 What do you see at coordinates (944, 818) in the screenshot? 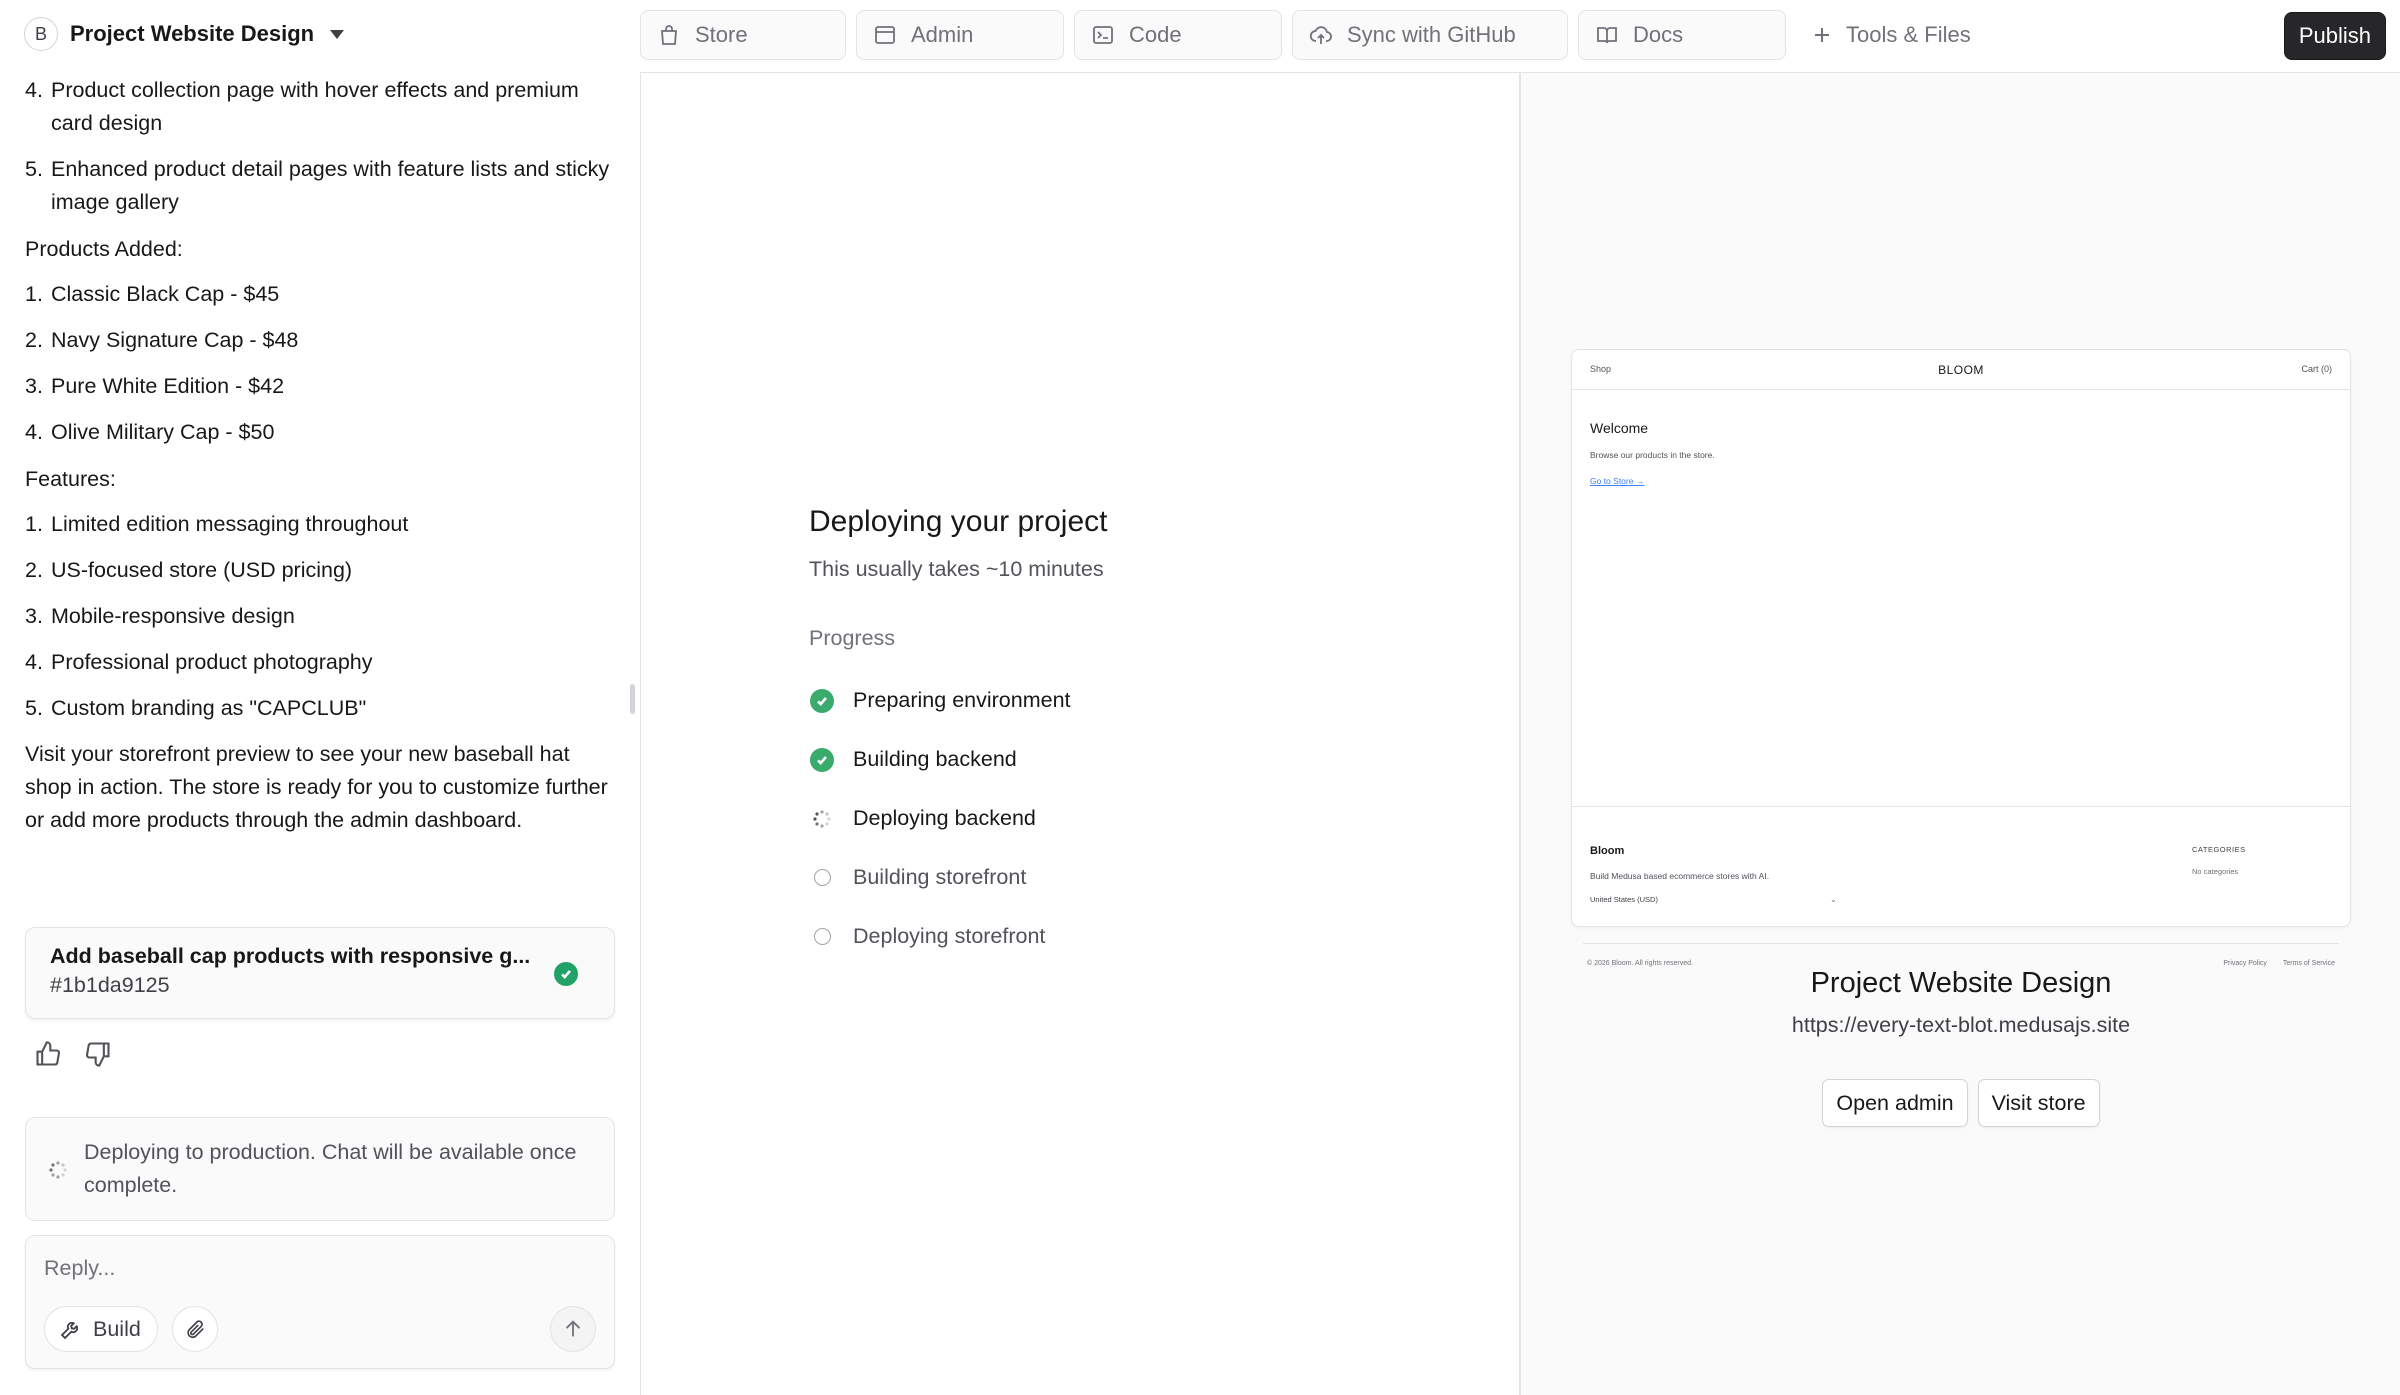
I see `step-label: Deploying backend` at bounding box center [944, 818].